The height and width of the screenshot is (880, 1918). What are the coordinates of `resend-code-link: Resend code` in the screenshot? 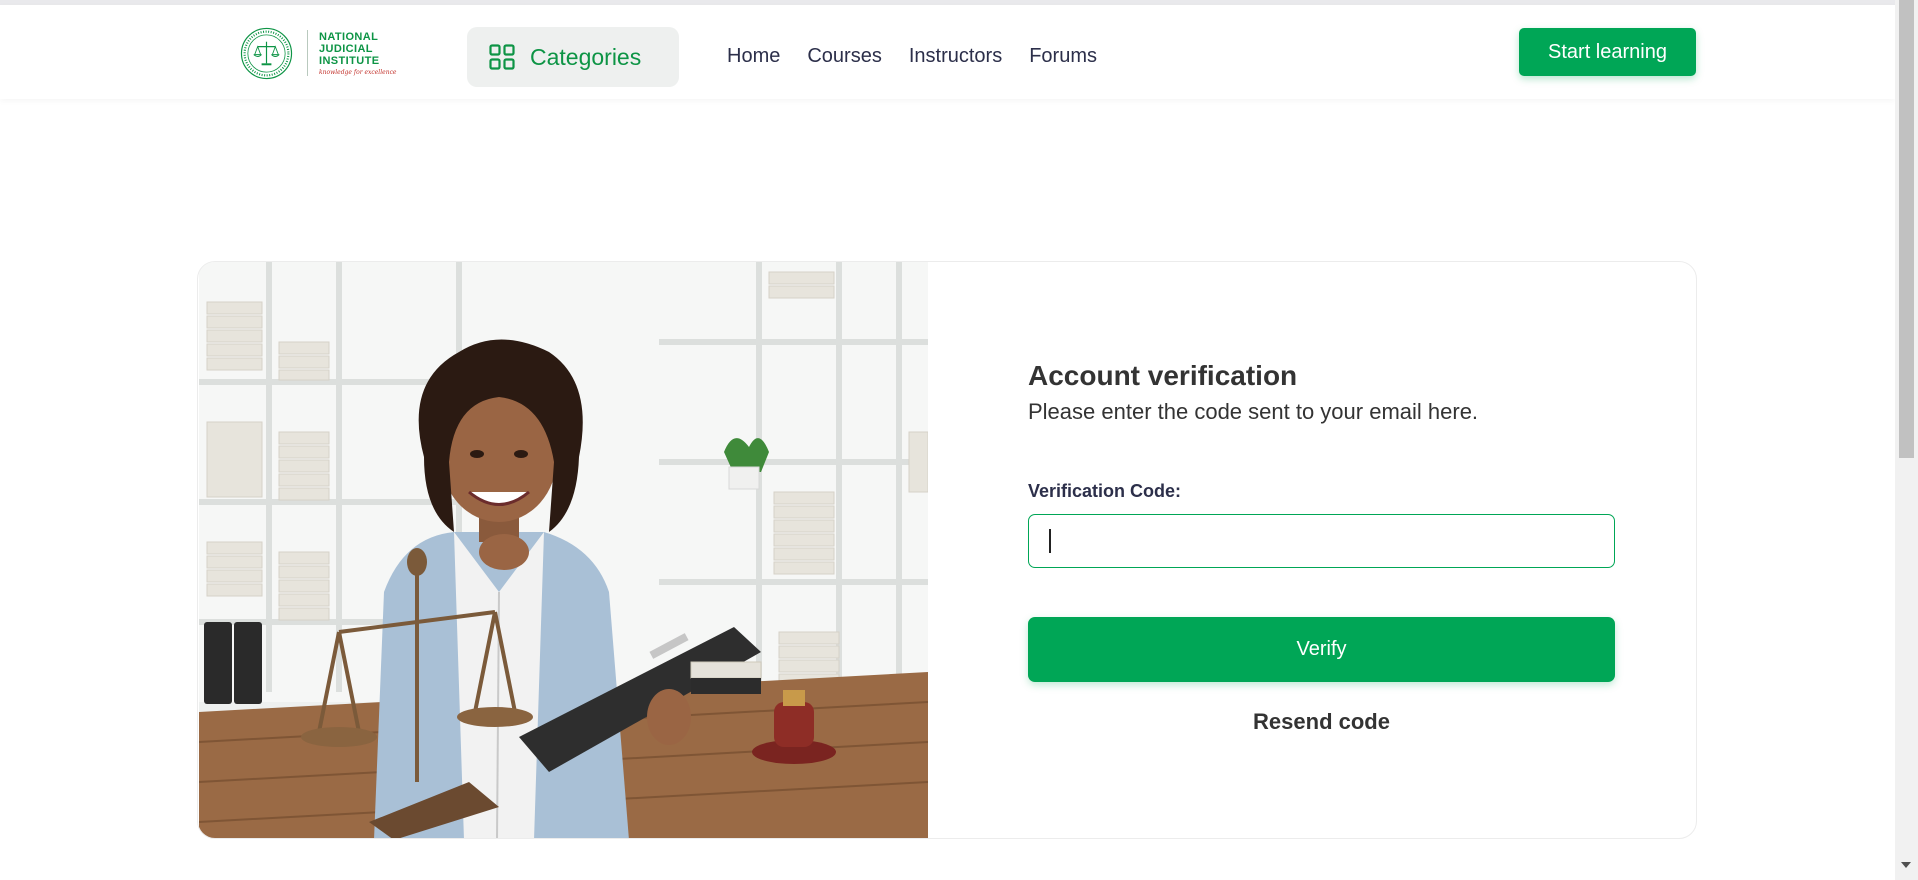 It's located at (1321, 722).